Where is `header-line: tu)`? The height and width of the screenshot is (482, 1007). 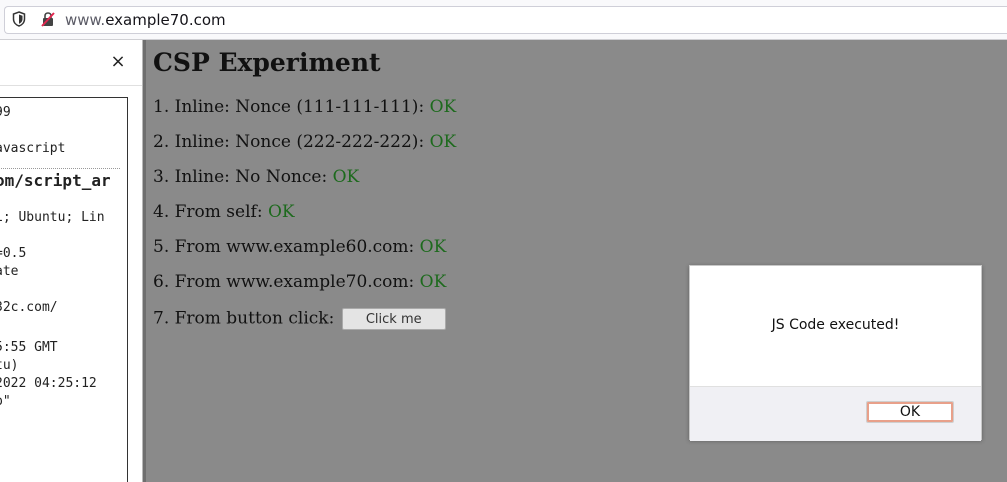
header-line: tu) is located at coordinates (9, 365).